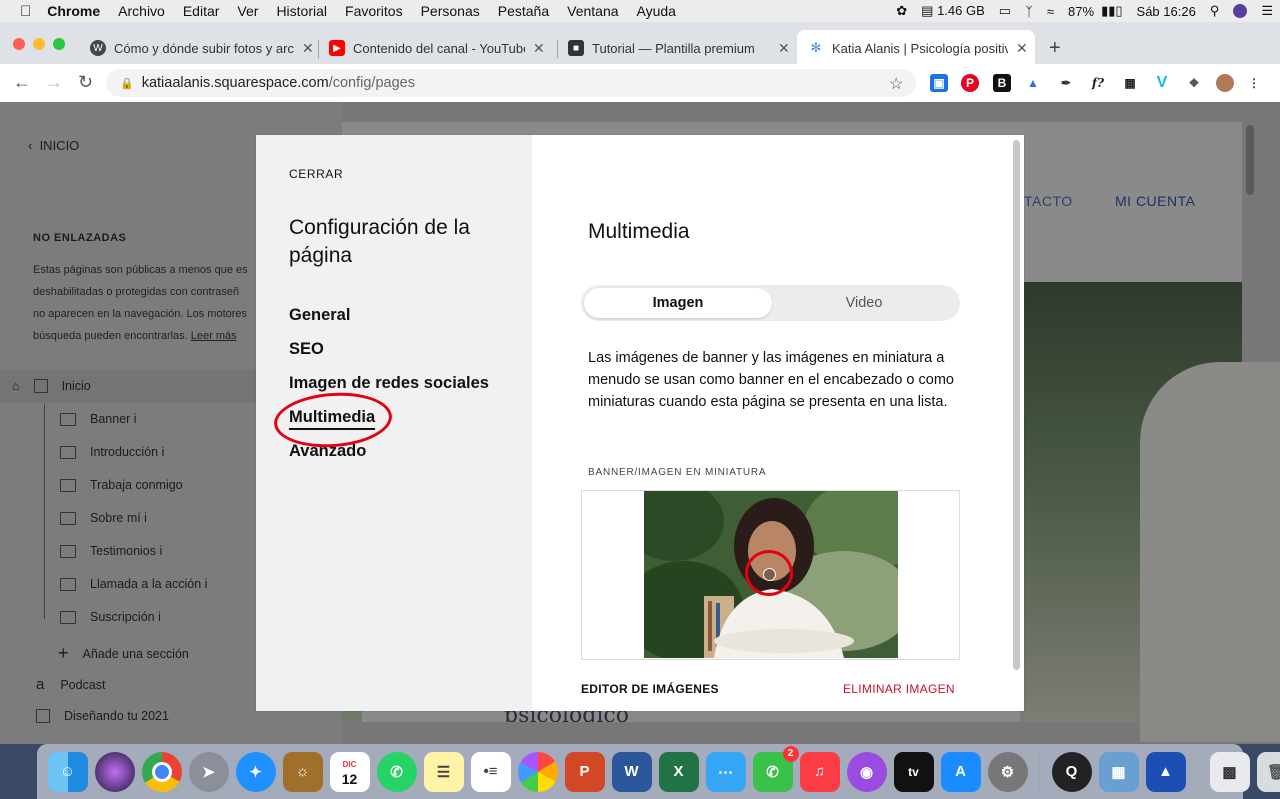  I want to click on section-item: Sobre mí i, so click(103, 518).